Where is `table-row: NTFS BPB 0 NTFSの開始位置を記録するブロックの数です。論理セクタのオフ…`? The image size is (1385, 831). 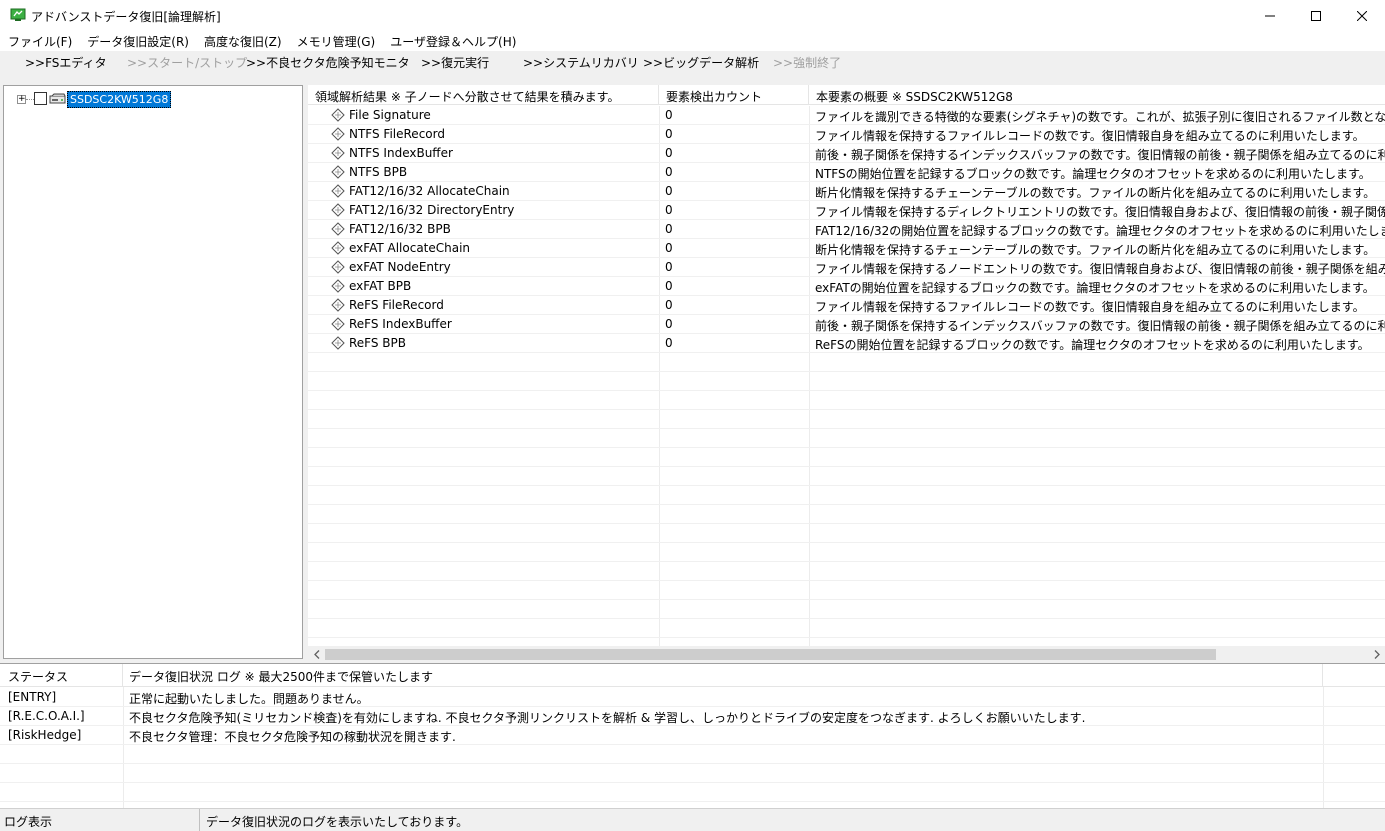 table-row: NTFS BPB 0 NTFSの開始位置を記録するブロックの数です。論理セクタのオフ… is located at coordinates (846, 172).